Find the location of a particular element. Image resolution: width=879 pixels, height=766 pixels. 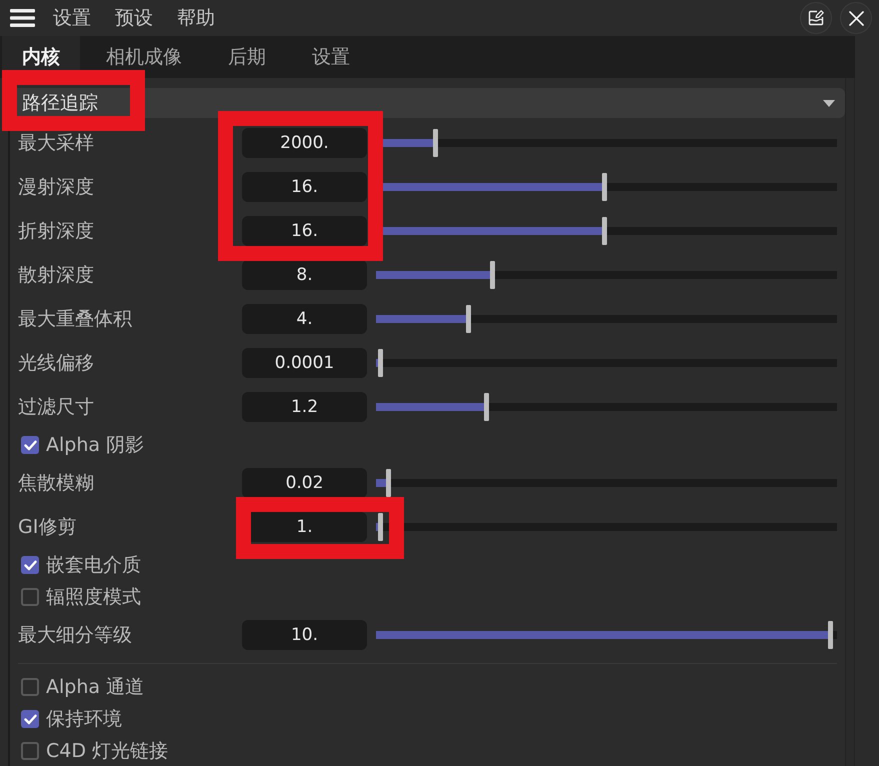

setting-label: 最大细分等级 is located at coordinates (75, 635).